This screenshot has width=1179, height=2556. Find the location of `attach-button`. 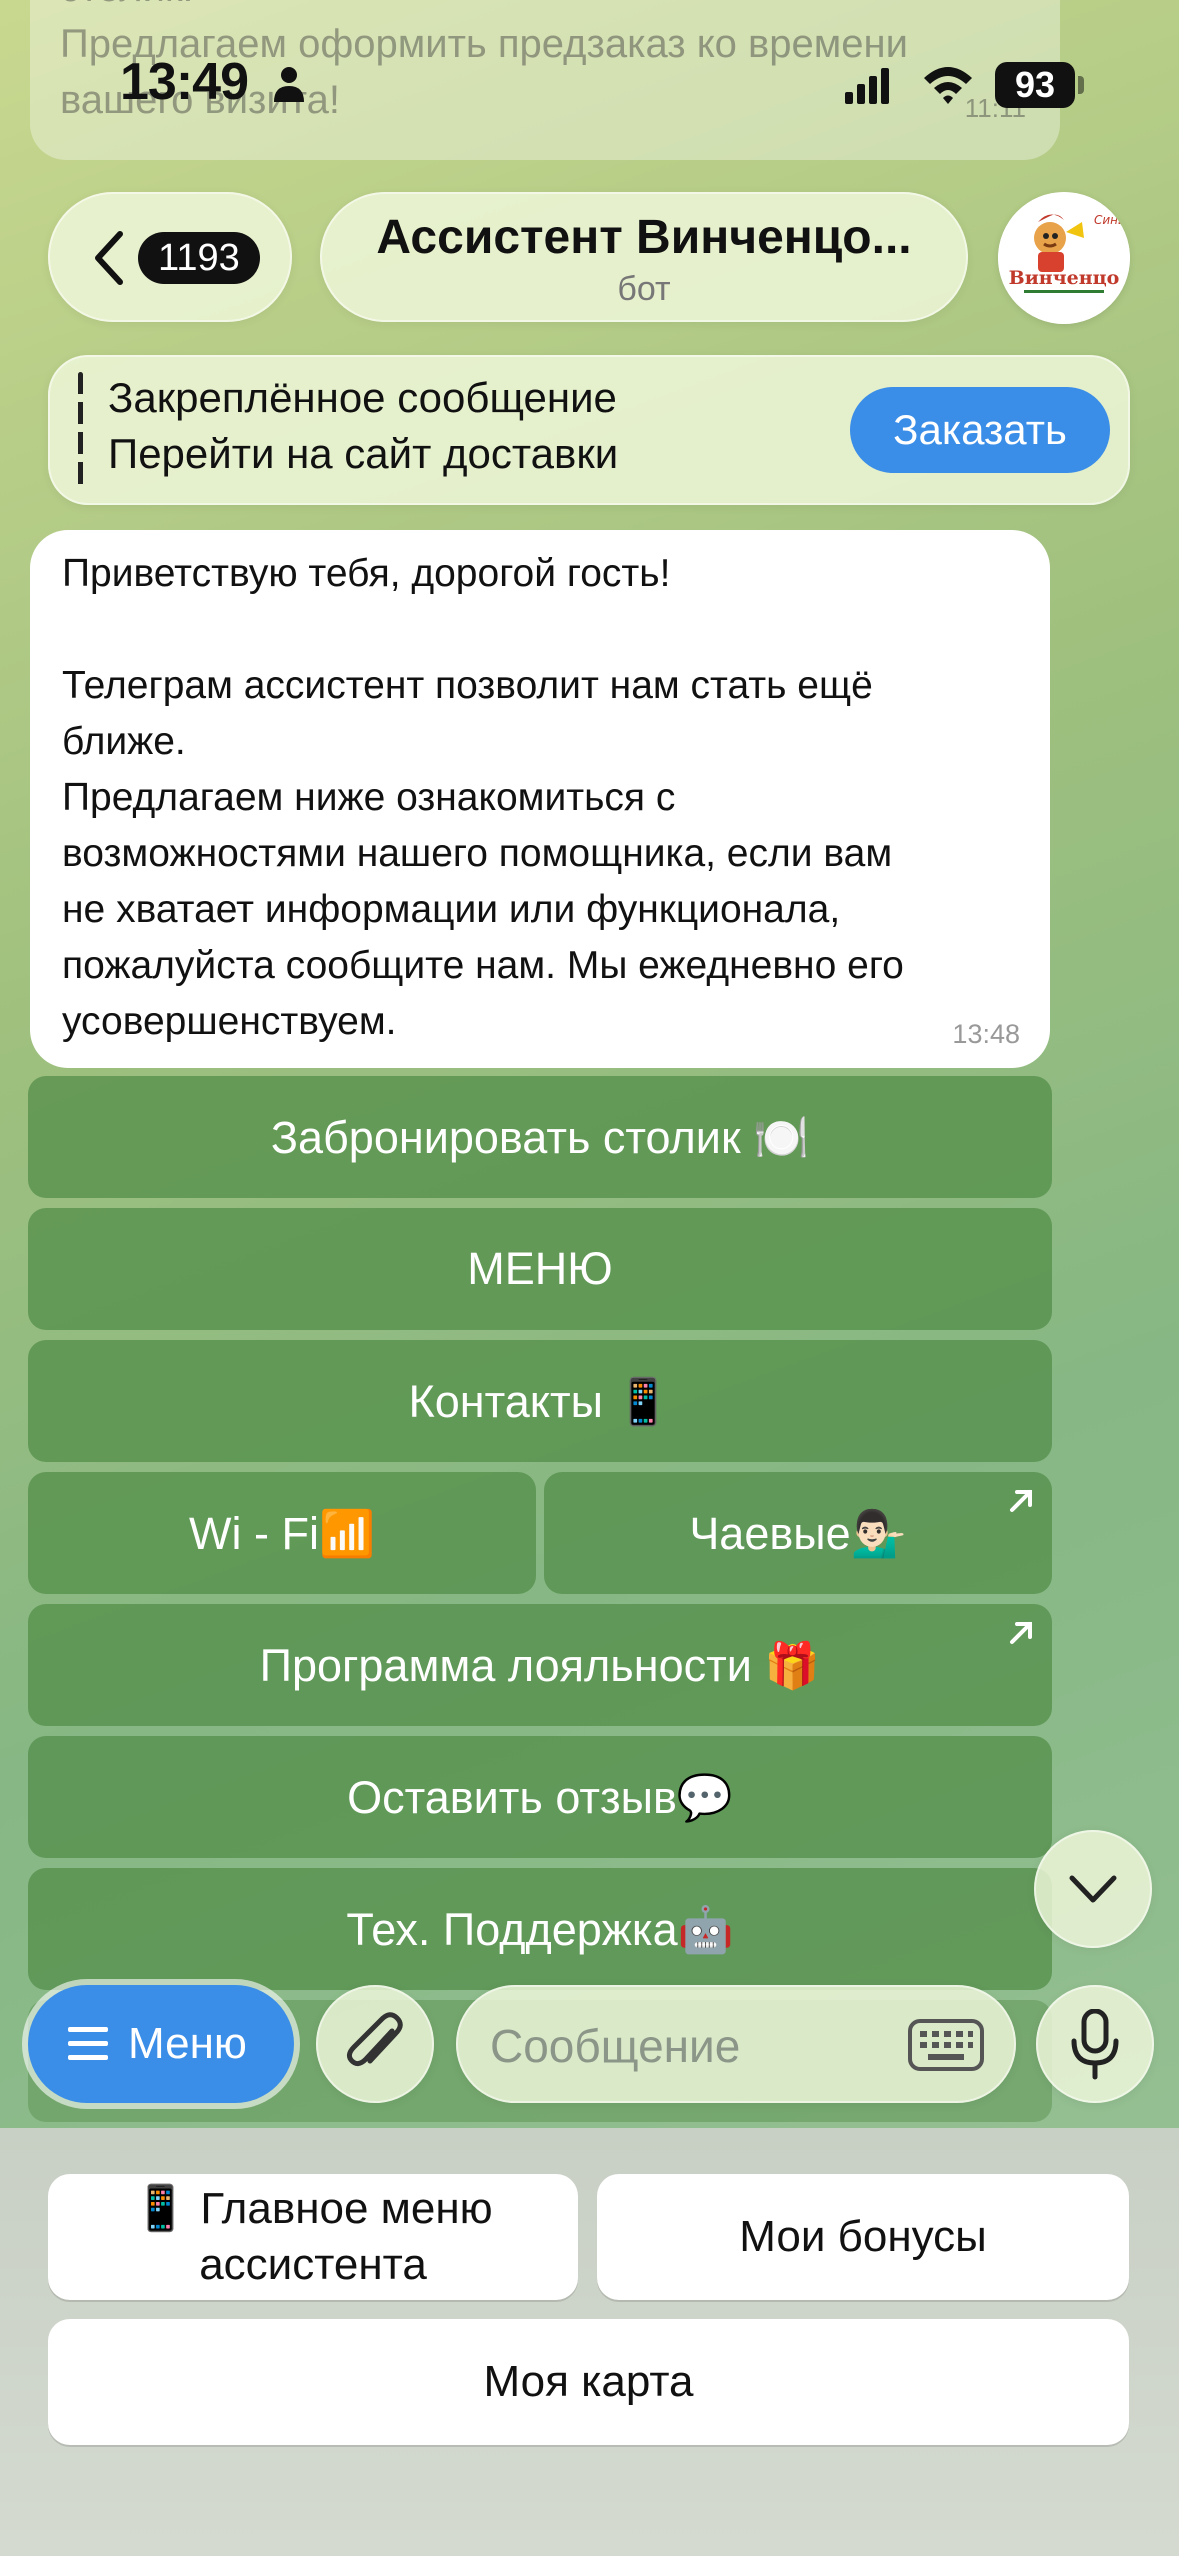

attach-button is located at coordinates (375, 2044).